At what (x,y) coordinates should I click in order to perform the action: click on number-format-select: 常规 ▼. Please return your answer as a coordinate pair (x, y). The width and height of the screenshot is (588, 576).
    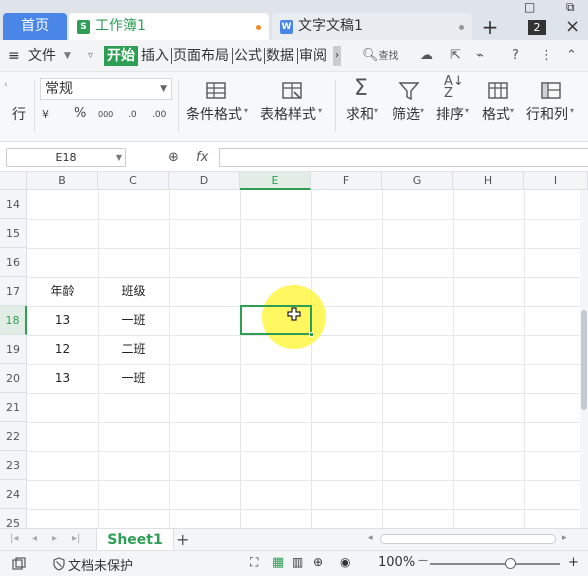
    Looking at the image, I should click on (106, 89).